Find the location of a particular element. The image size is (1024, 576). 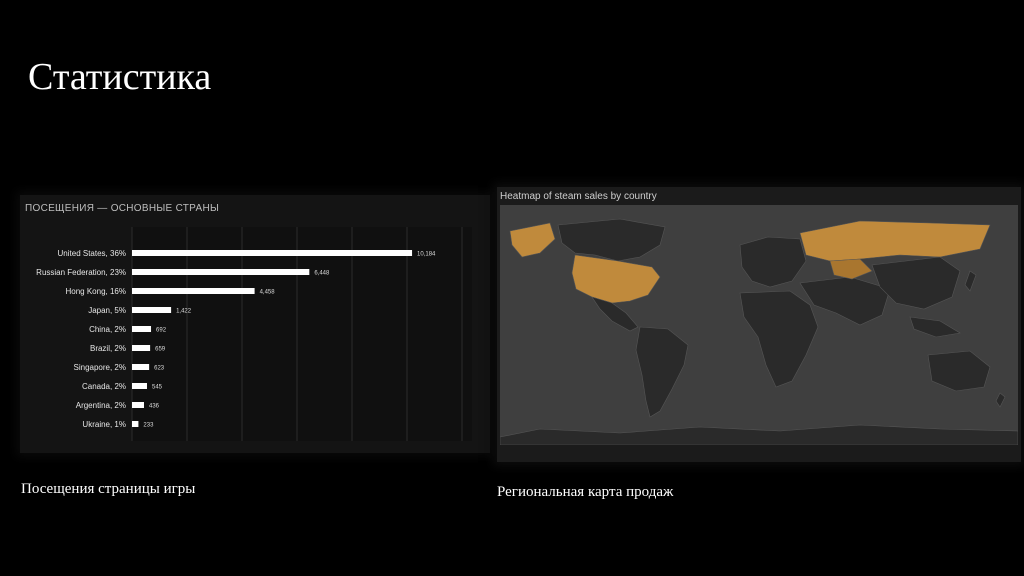

bar-value-label: 4,458 is located at coordinates (268, 293).